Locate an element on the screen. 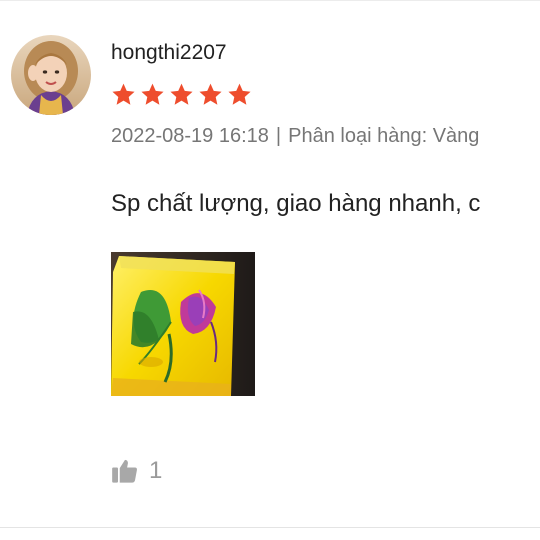  thumbs-up-icon is located at coordinates (124, 471).